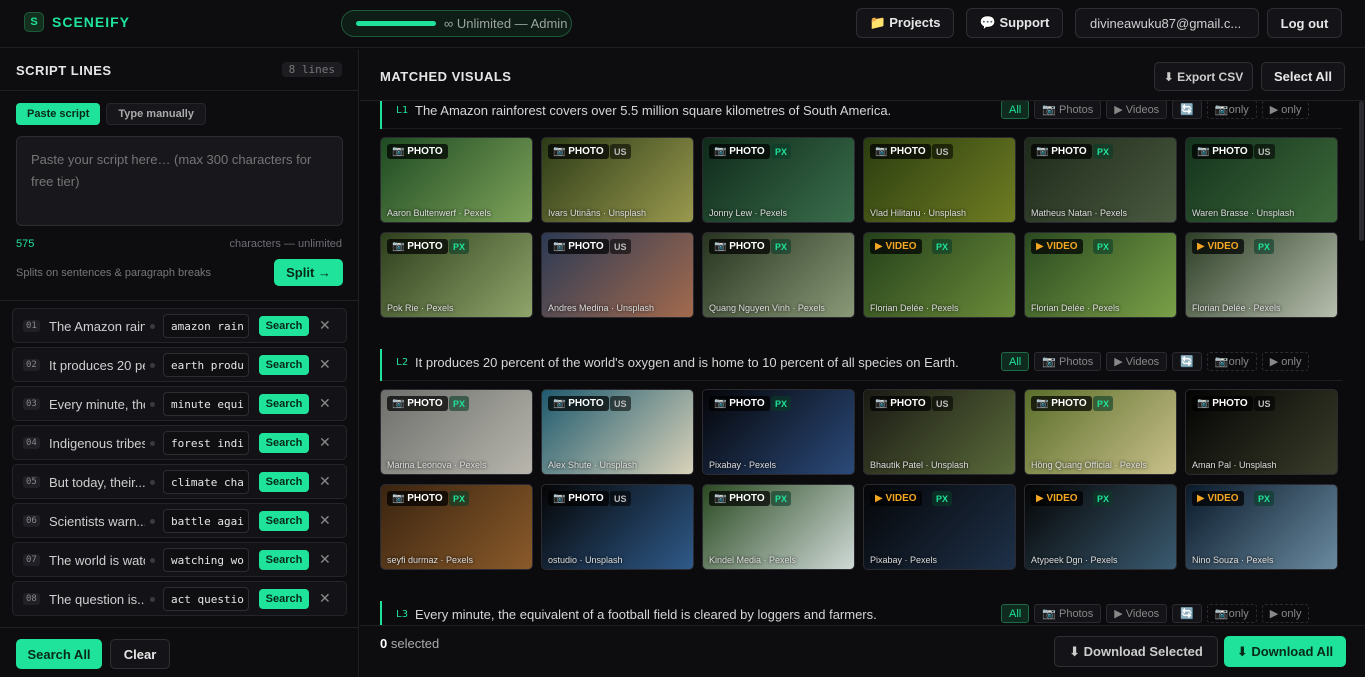 Image resolution: width=1365 pixels, height=677 pixels. Describe the element at coordinates (778, 432) in the screenshot. I see `visual-card: 📷 PHOTO PX Pixabay · Pexels` at that location.